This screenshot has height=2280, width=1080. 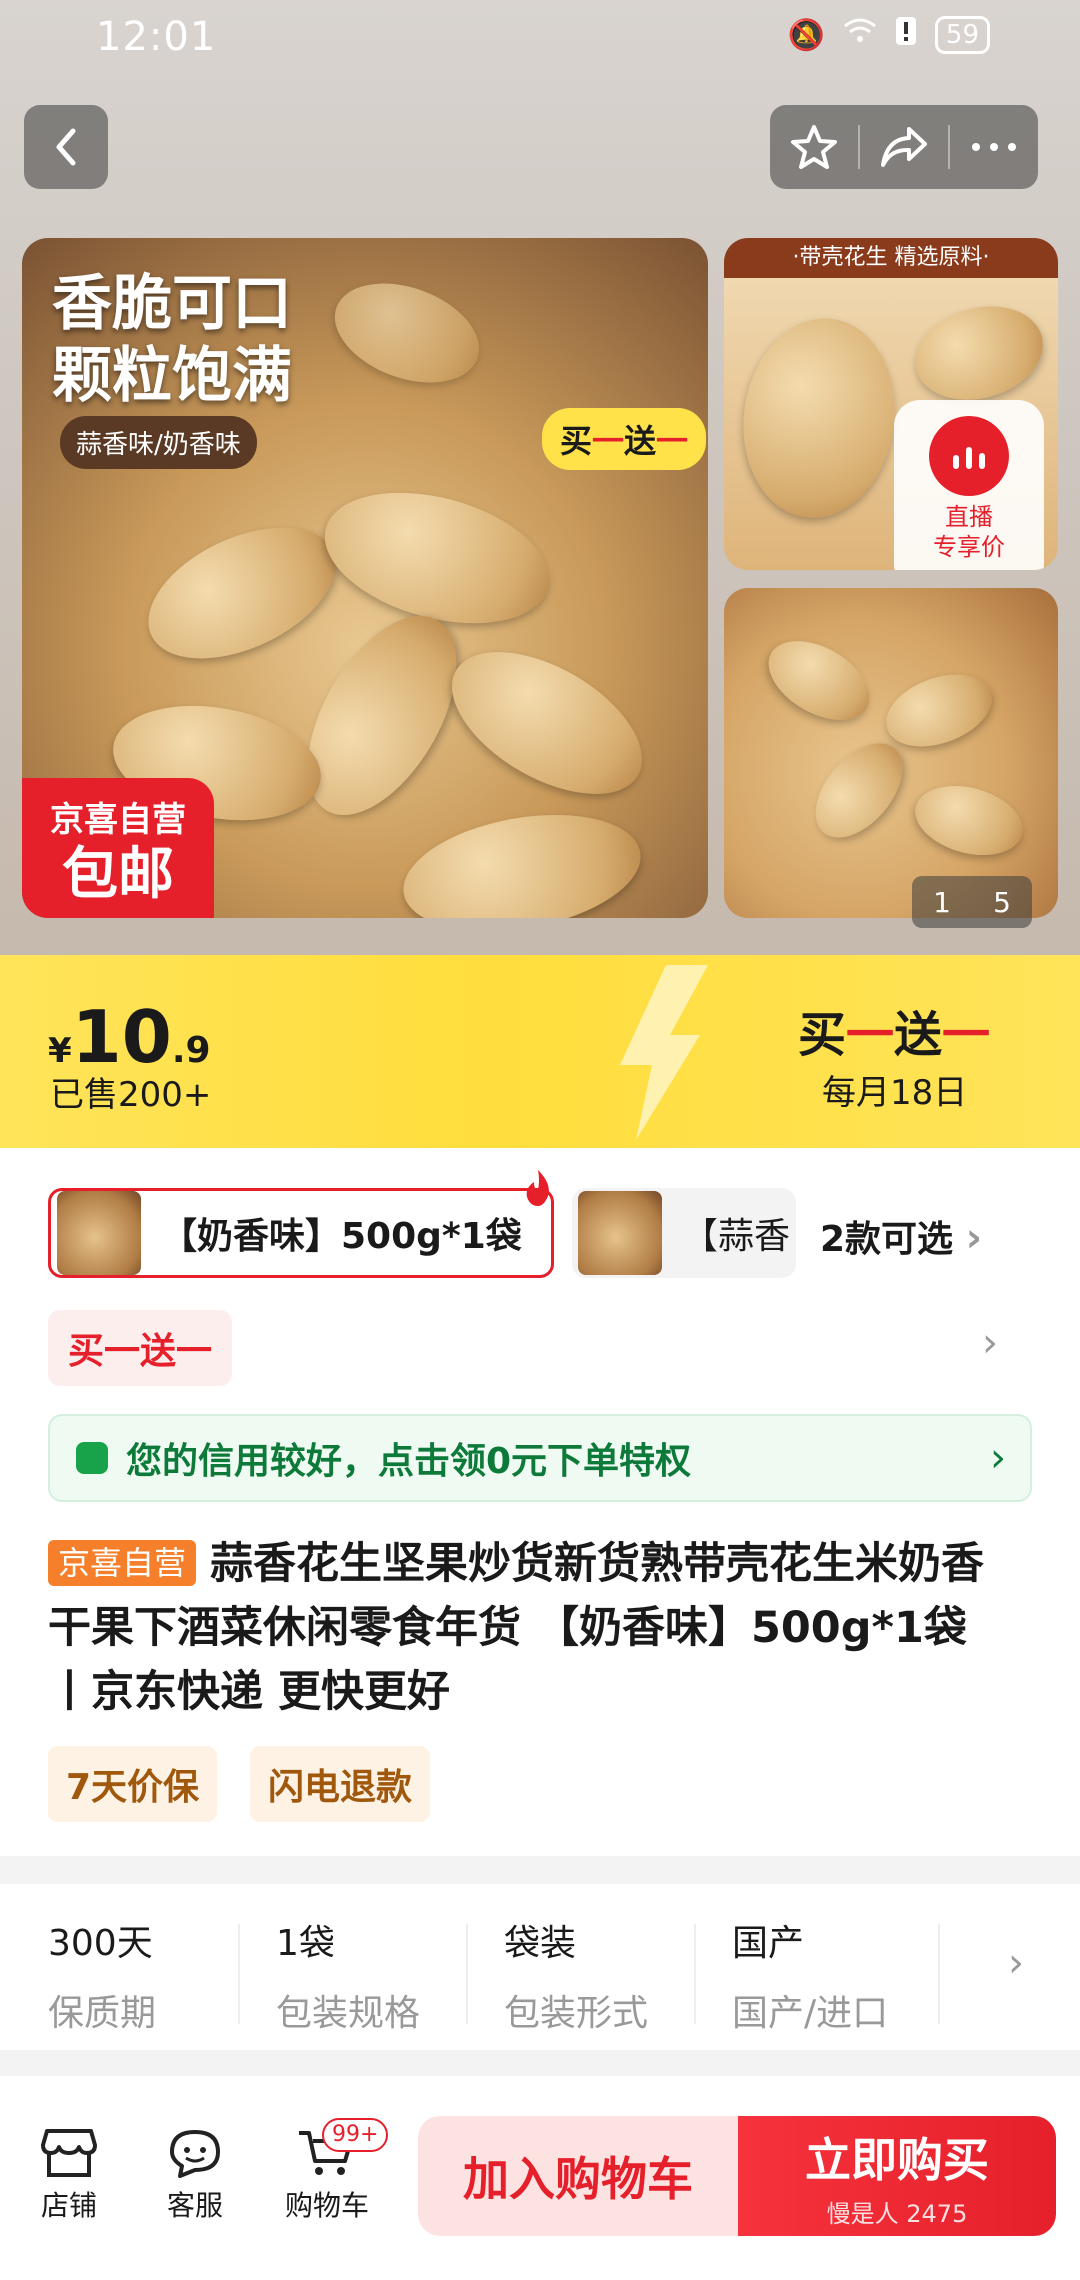 I want to click on promo-tag: 买一送一, so click(x=140, y=1348).